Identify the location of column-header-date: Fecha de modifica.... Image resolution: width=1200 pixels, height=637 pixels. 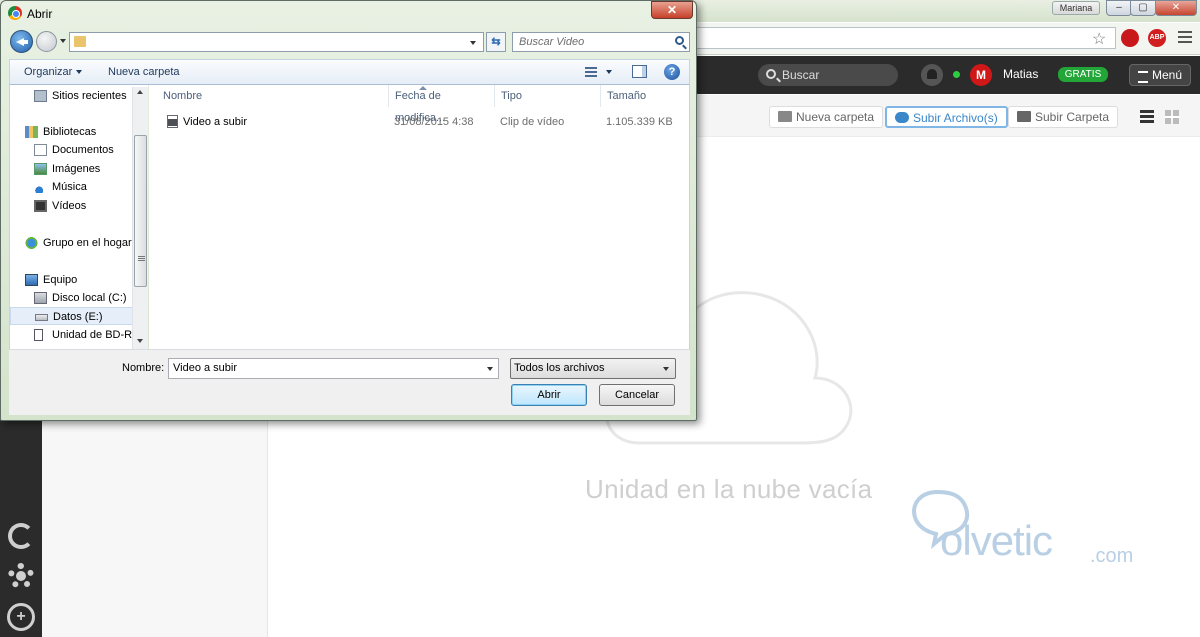
(442, 104).